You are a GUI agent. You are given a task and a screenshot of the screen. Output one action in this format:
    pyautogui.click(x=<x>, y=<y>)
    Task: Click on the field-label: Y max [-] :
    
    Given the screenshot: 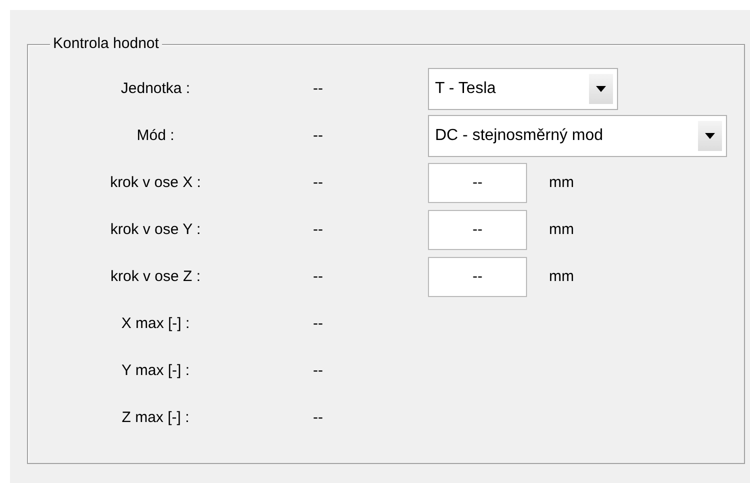 What is the action you would take?
    pyautogui.click(x=155, y=370)
    